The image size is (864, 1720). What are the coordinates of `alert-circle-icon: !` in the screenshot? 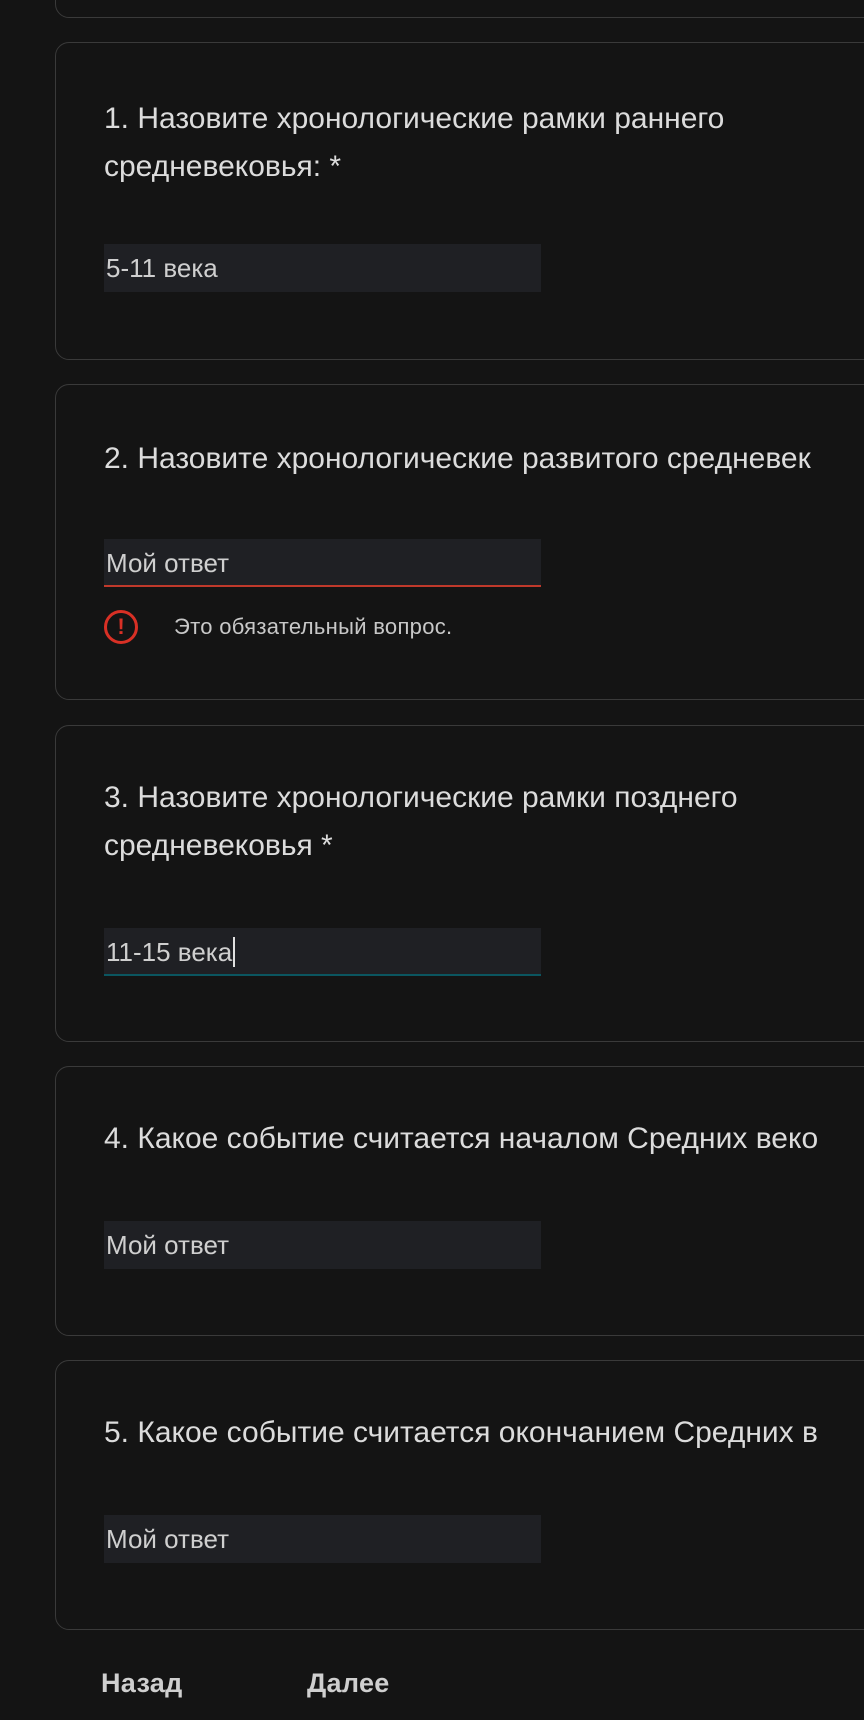 It's located at (121, 627).